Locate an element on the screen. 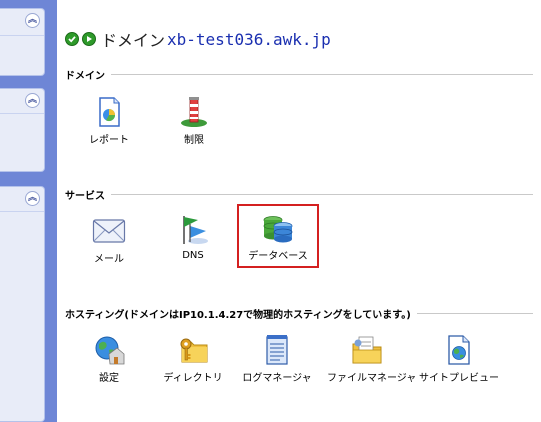  file-manager-icon is located at coordinates (367, 350).